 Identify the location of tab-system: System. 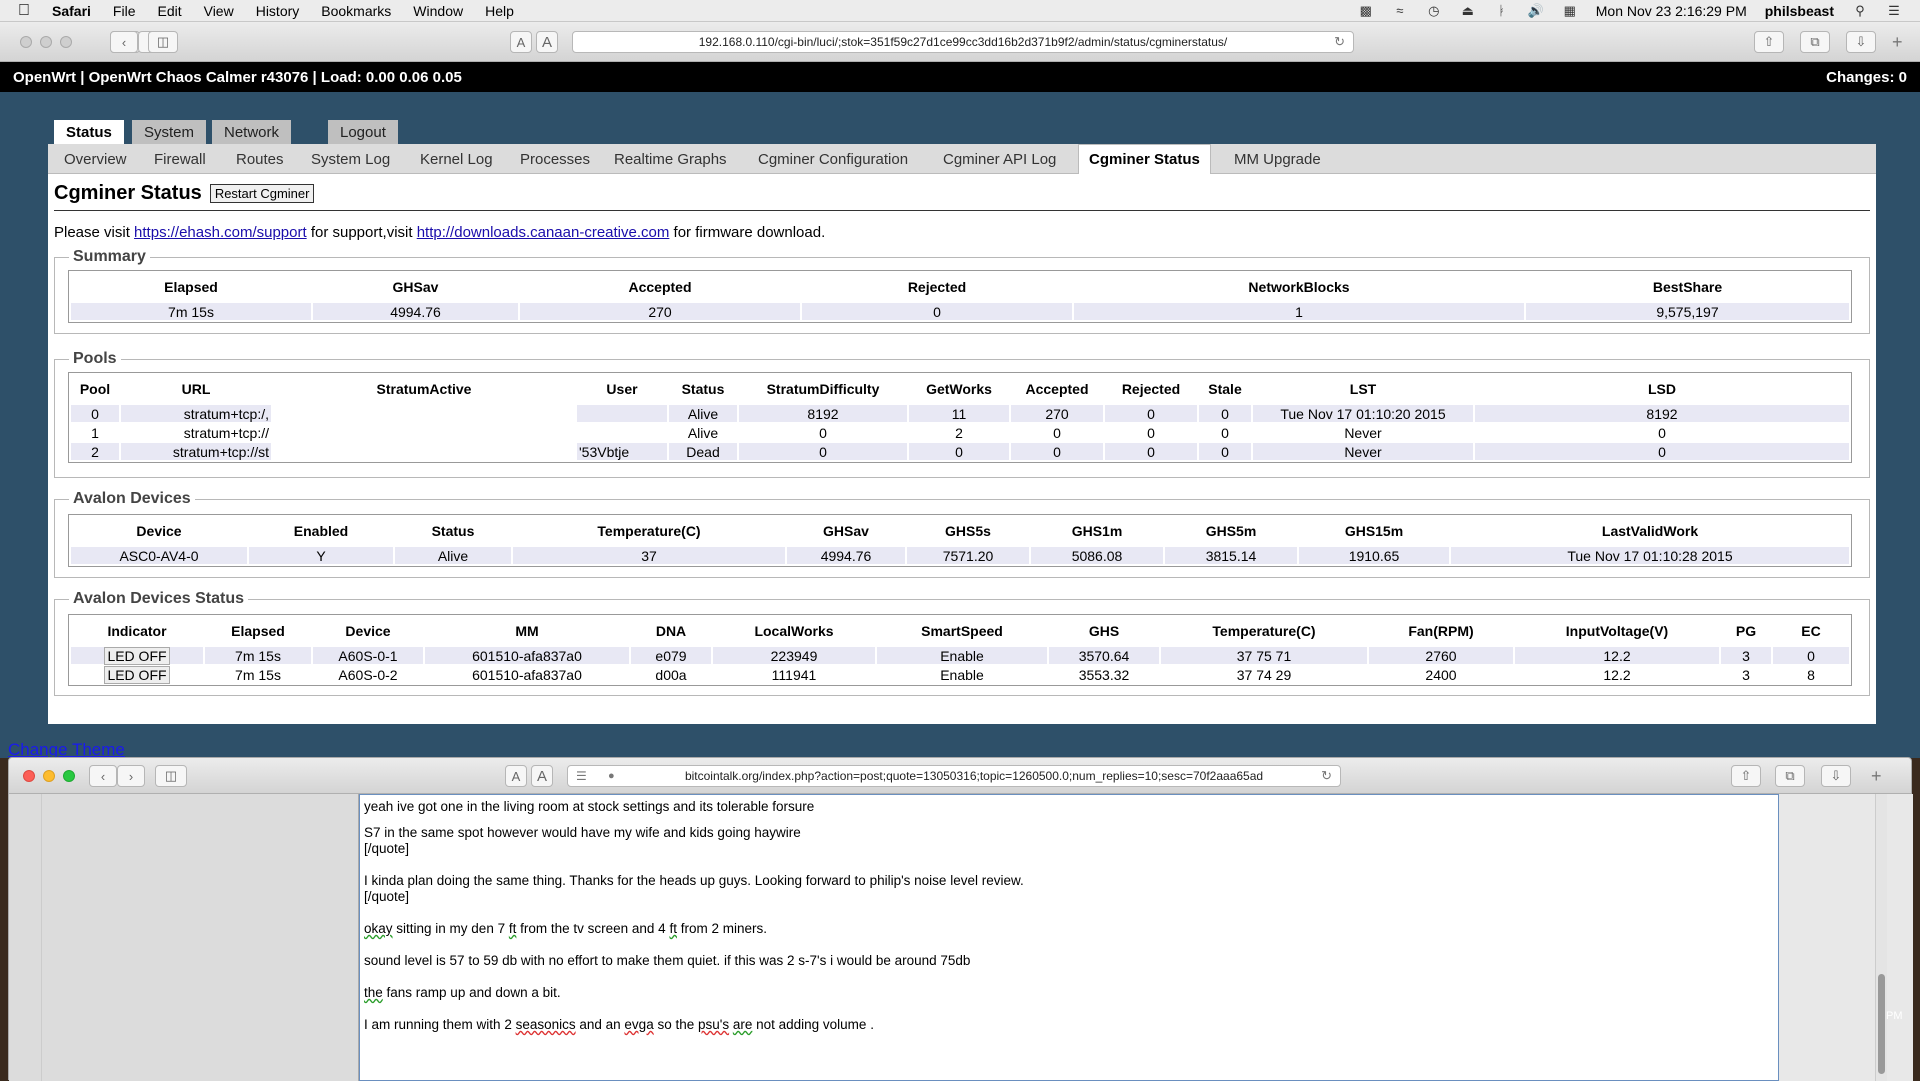
(169, 132).